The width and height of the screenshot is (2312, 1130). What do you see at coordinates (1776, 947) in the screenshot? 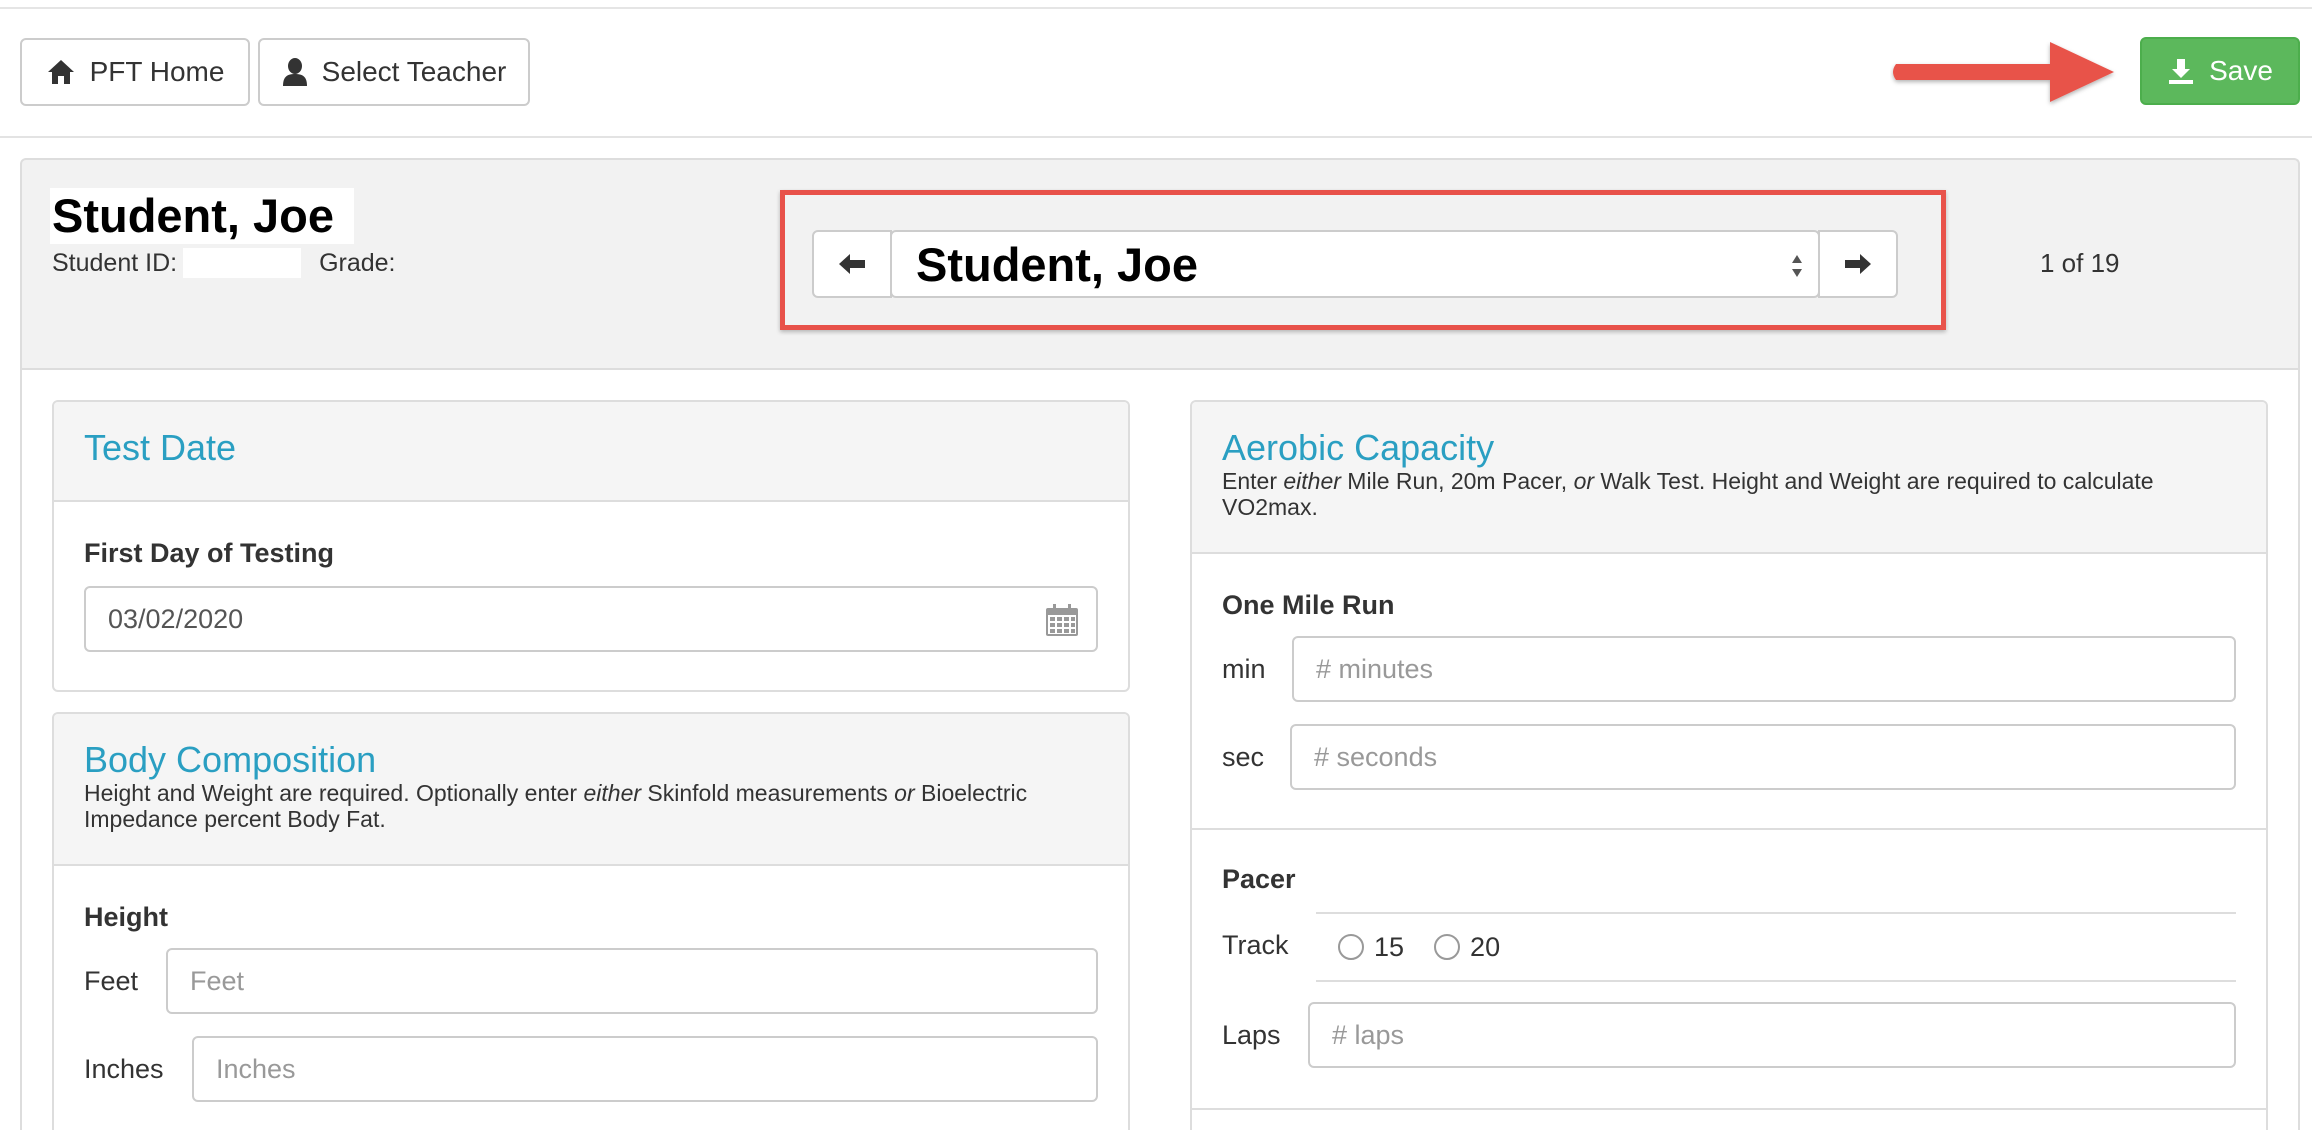
I see `track-radio-group: 15 20` at bounding box center [1776, 947].